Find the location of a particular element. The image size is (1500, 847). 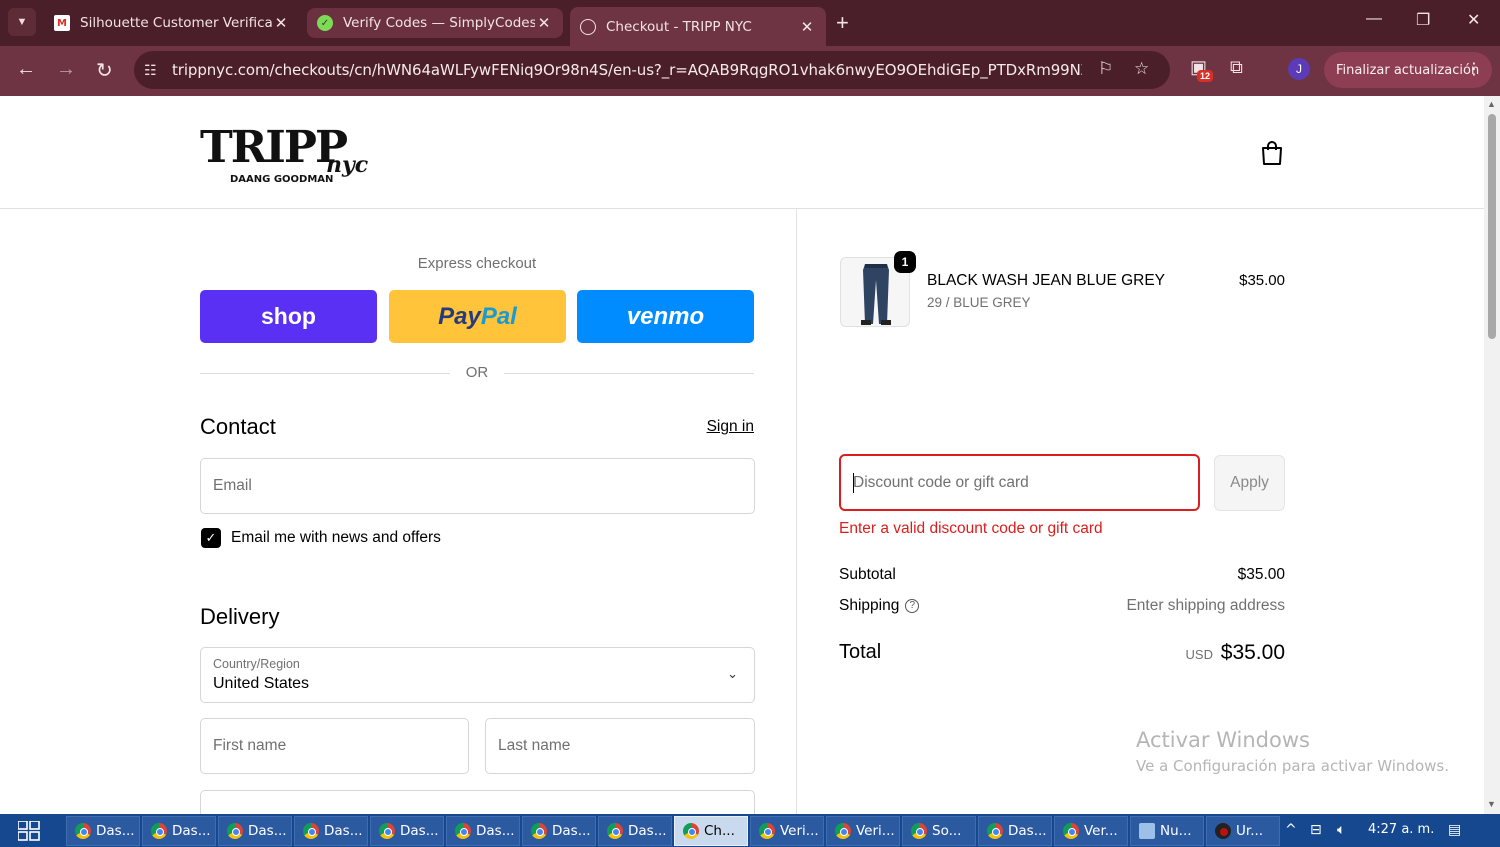

subtotal-label: Subtotal is located at coordinates (867, 574).